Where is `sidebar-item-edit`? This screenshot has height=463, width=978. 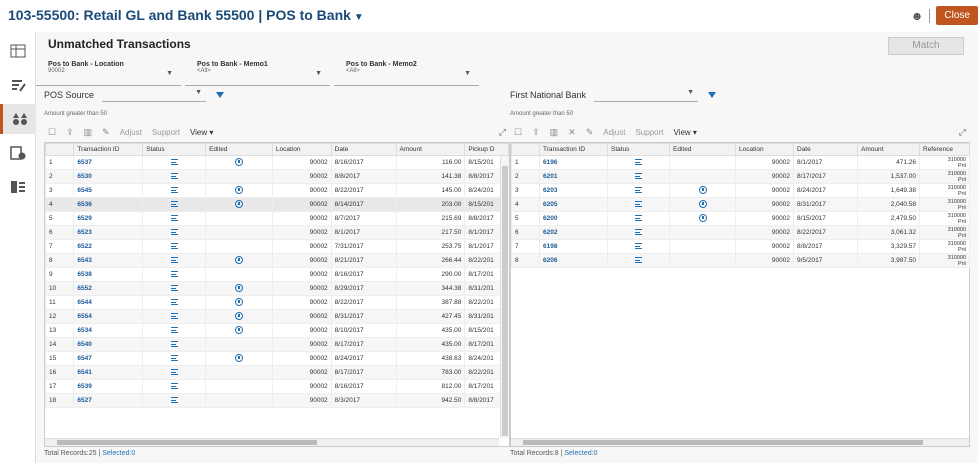
sidebar-item-edit is located at coordinates (18, 85).